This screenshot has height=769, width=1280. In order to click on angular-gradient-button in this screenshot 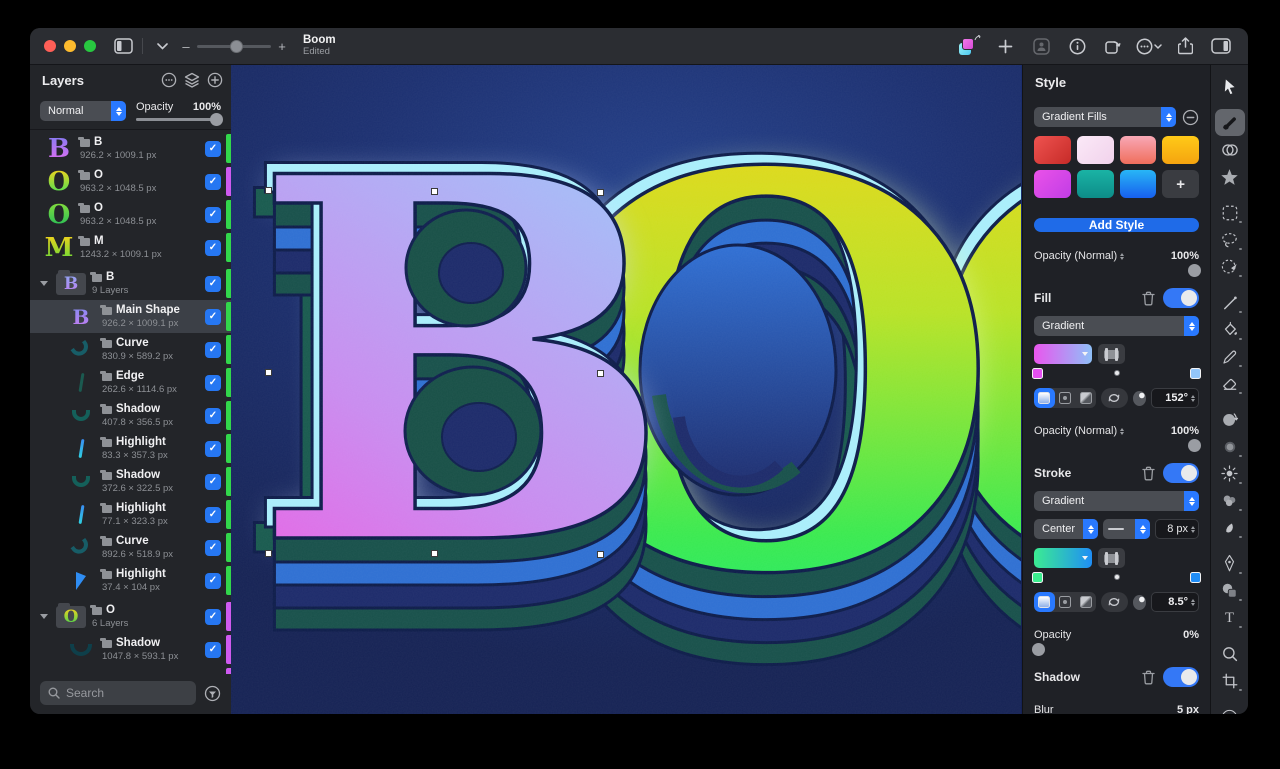, I will do `click(1086, 398)`.